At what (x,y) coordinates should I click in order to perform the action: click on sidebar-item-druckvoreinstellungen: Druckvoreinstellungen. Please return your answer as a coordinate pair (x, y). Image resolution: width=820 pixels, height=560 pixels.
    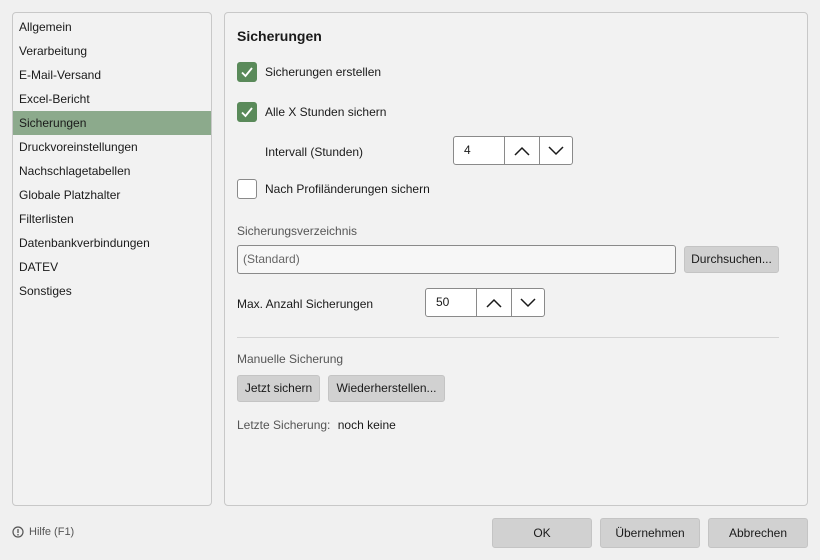
    Looking at the image, I should click on (112, 147).